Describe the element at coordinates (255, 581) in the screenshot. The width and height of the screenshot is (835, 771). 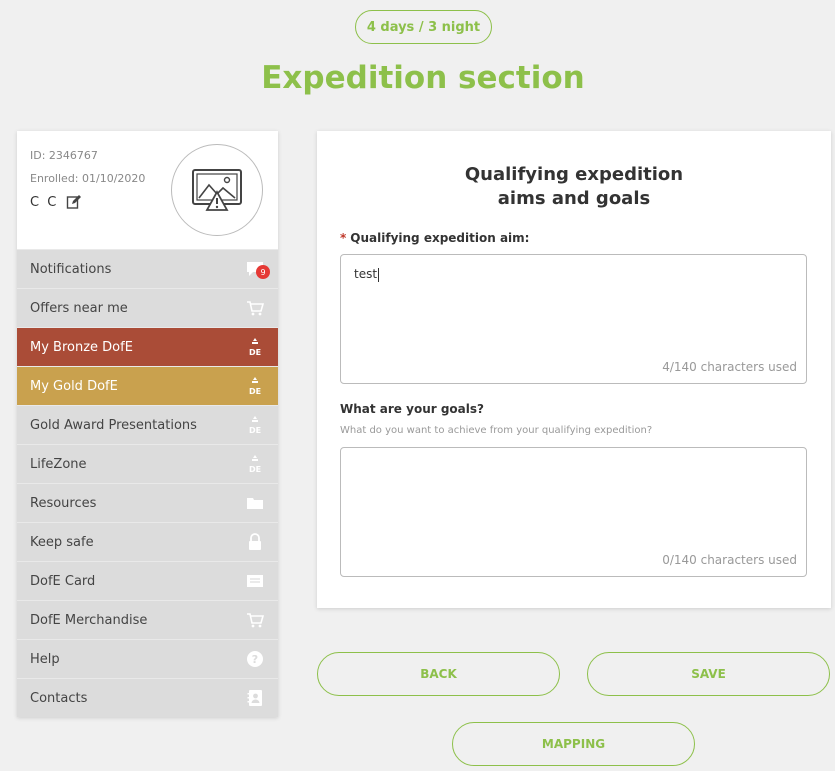
I see `card-icon` at that location.